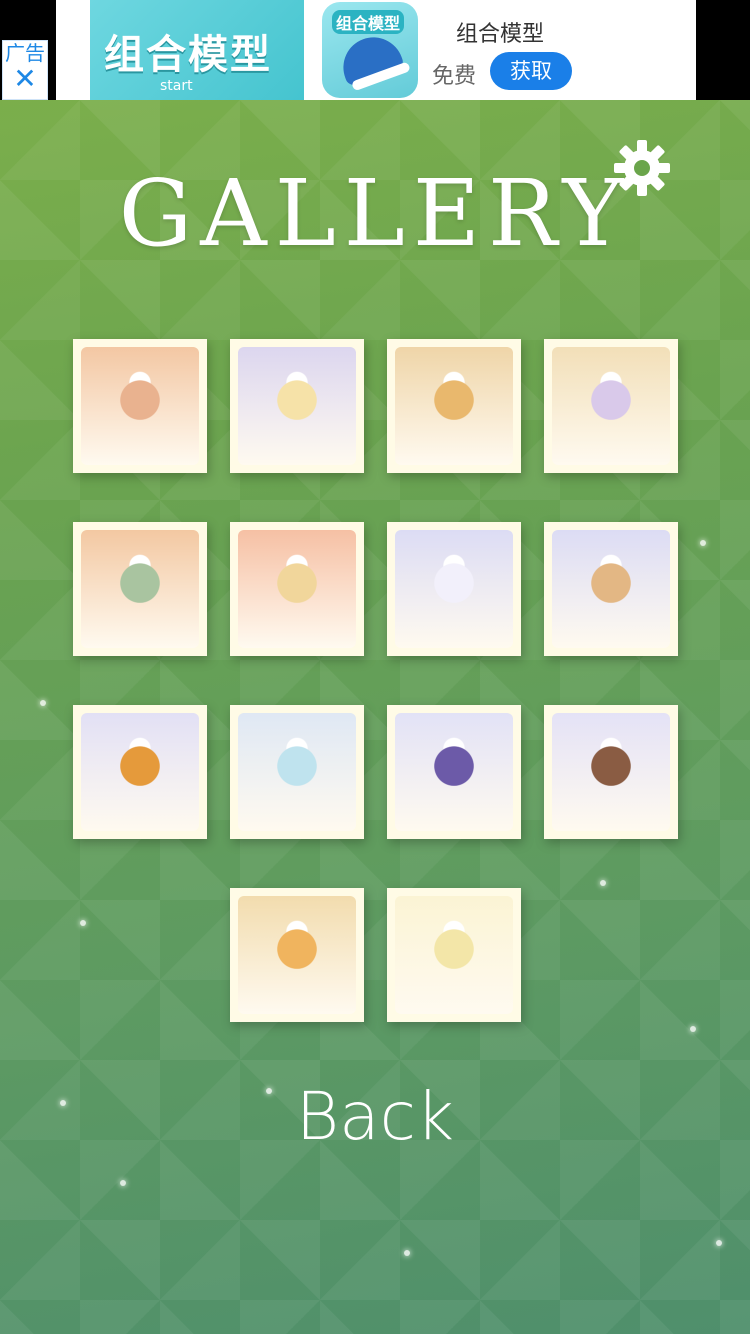 This screenshot has width=750, height=1334. Describe the element at coordinates (368, 22) in the screenshot. I see `ad-icon-label: 组合模型` at that location.